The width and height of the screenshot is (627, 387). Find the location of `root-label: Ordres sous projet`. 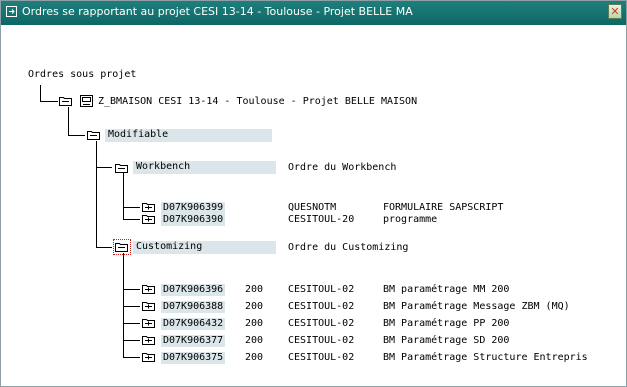

root-label: Ordres sous projet is located at coordinates (82, 74).